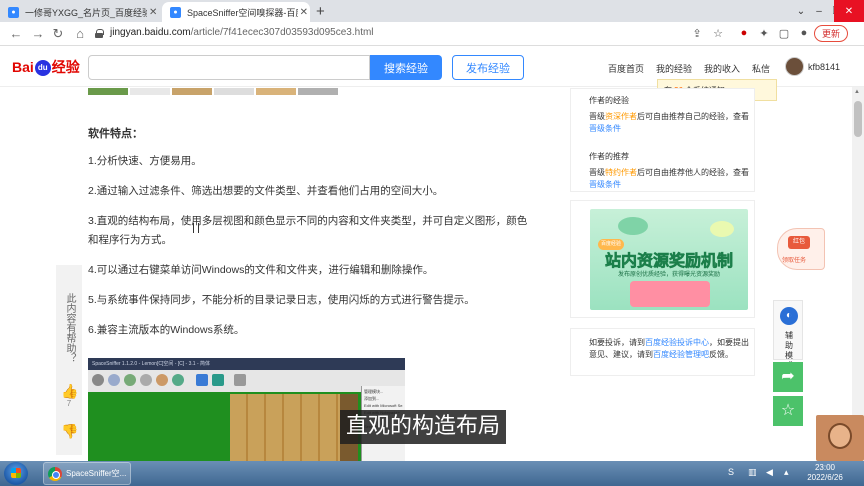 The width and height of the screenshot is (864, 486). Describe the element at coordinates (488, 67) in the screenshot. I see `publish-button: 发布经验` at that location.